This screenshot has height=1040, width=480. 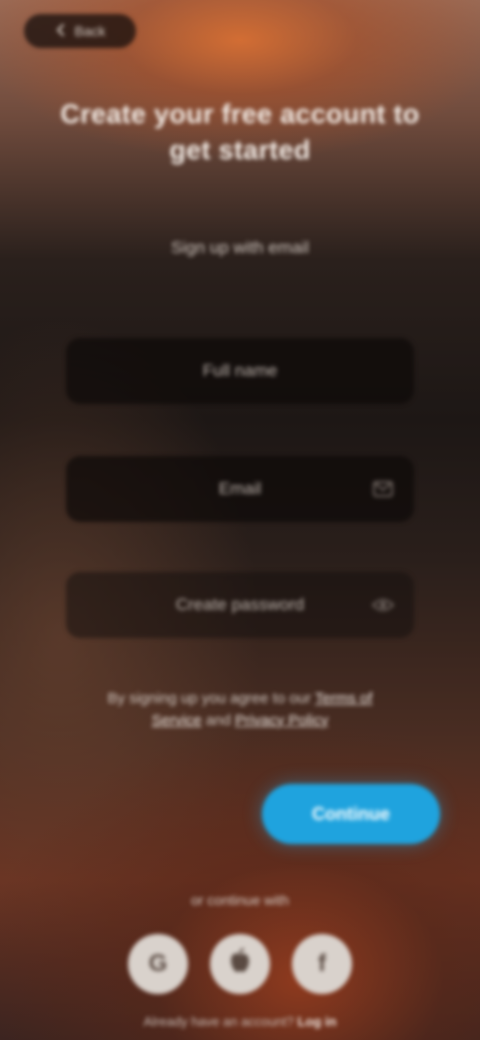 What do you see at coordinates (209, 698) in the screenshot?
I see `terms-prefix: By signing up you agree to our` at bounding box center [209, 698].